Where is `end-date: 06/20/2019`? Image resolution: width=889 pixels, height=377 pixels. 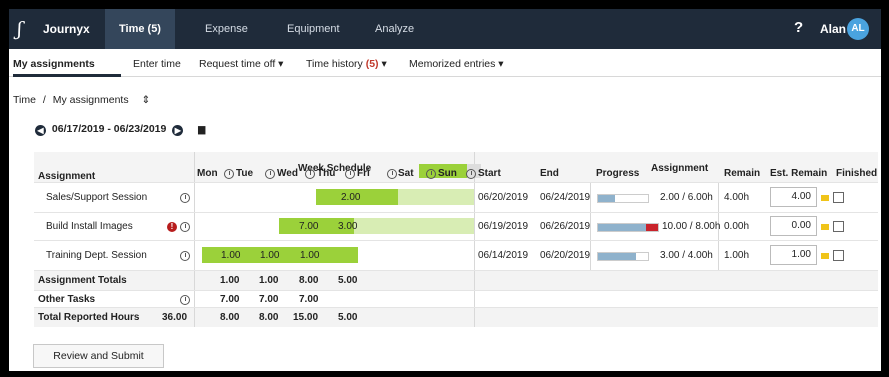
end-date: 06/20/2019 is located at coordinates (565, 255).